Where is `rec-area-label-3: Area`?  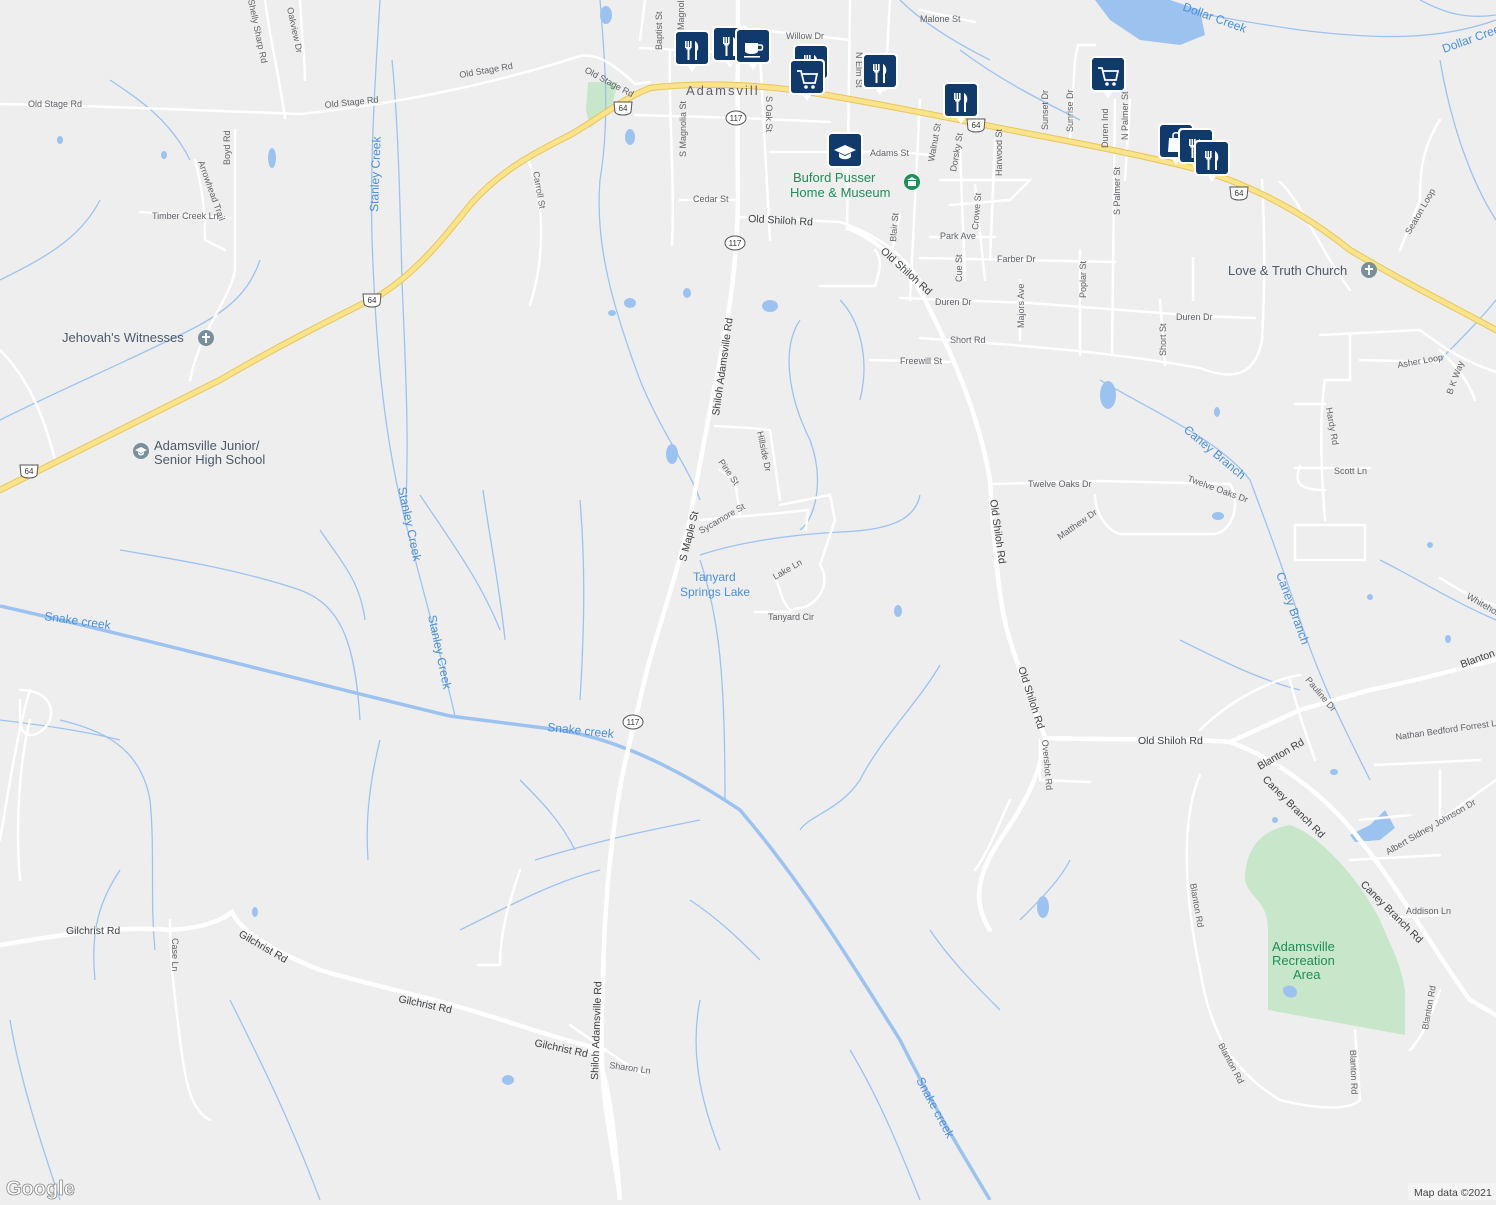 rec-area-label-3: Area is located at coordinates (1307, 974).